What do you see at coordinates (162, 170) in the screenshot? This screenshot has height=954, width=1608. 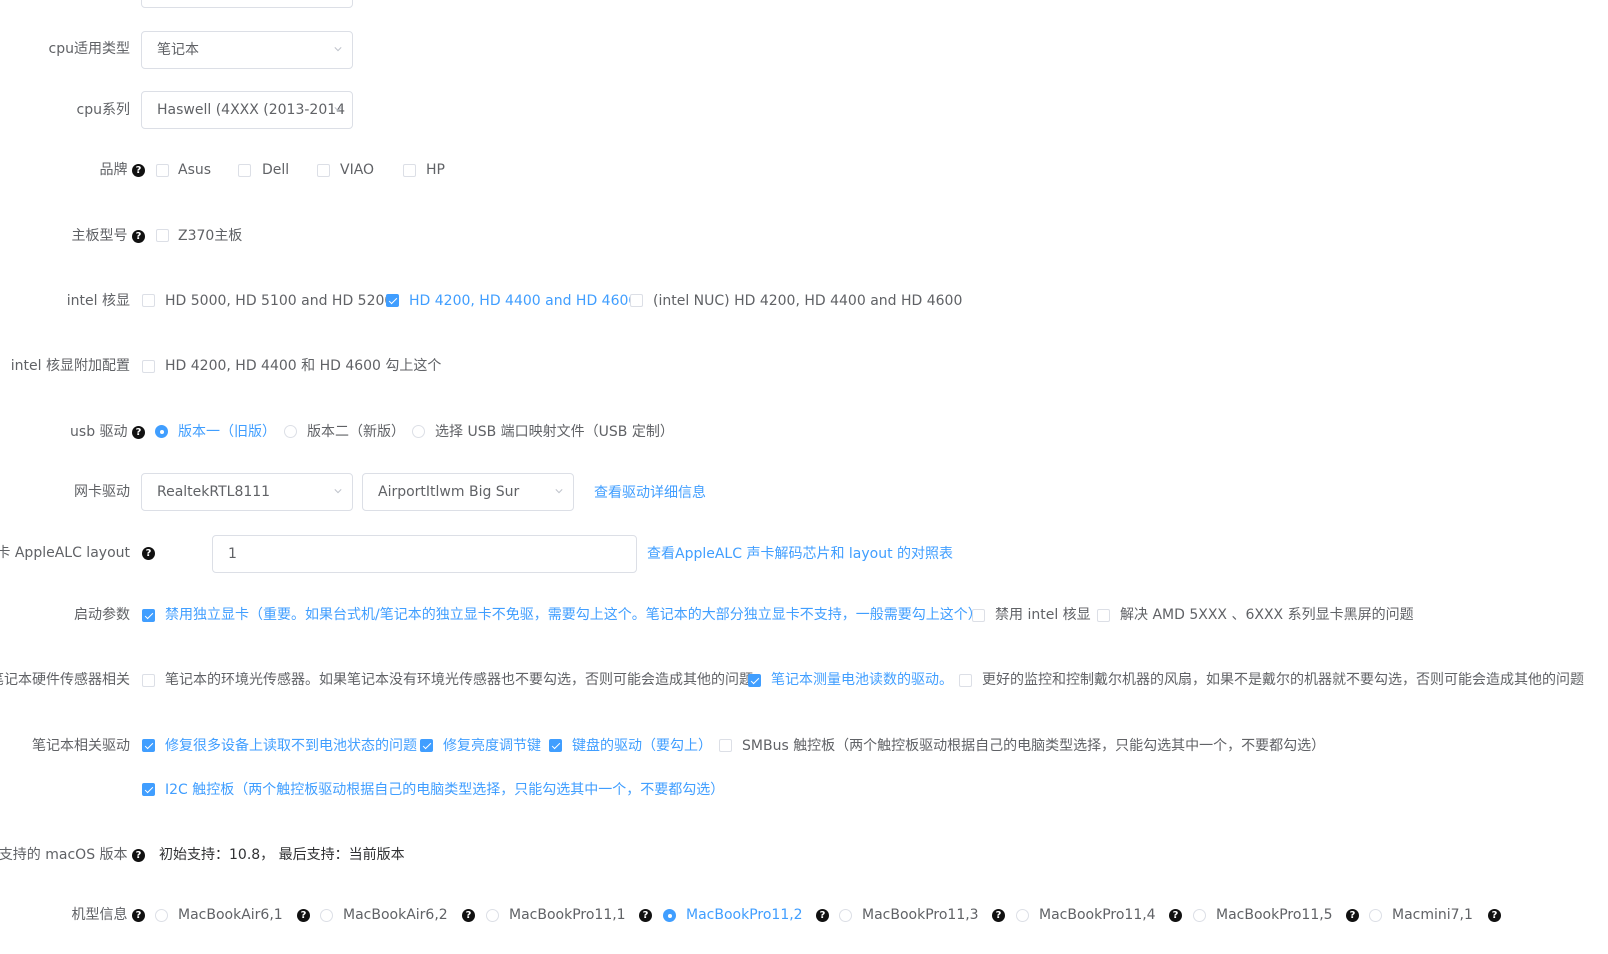 I see `brand-asus-checkbox` at bounding box center [162, 170].